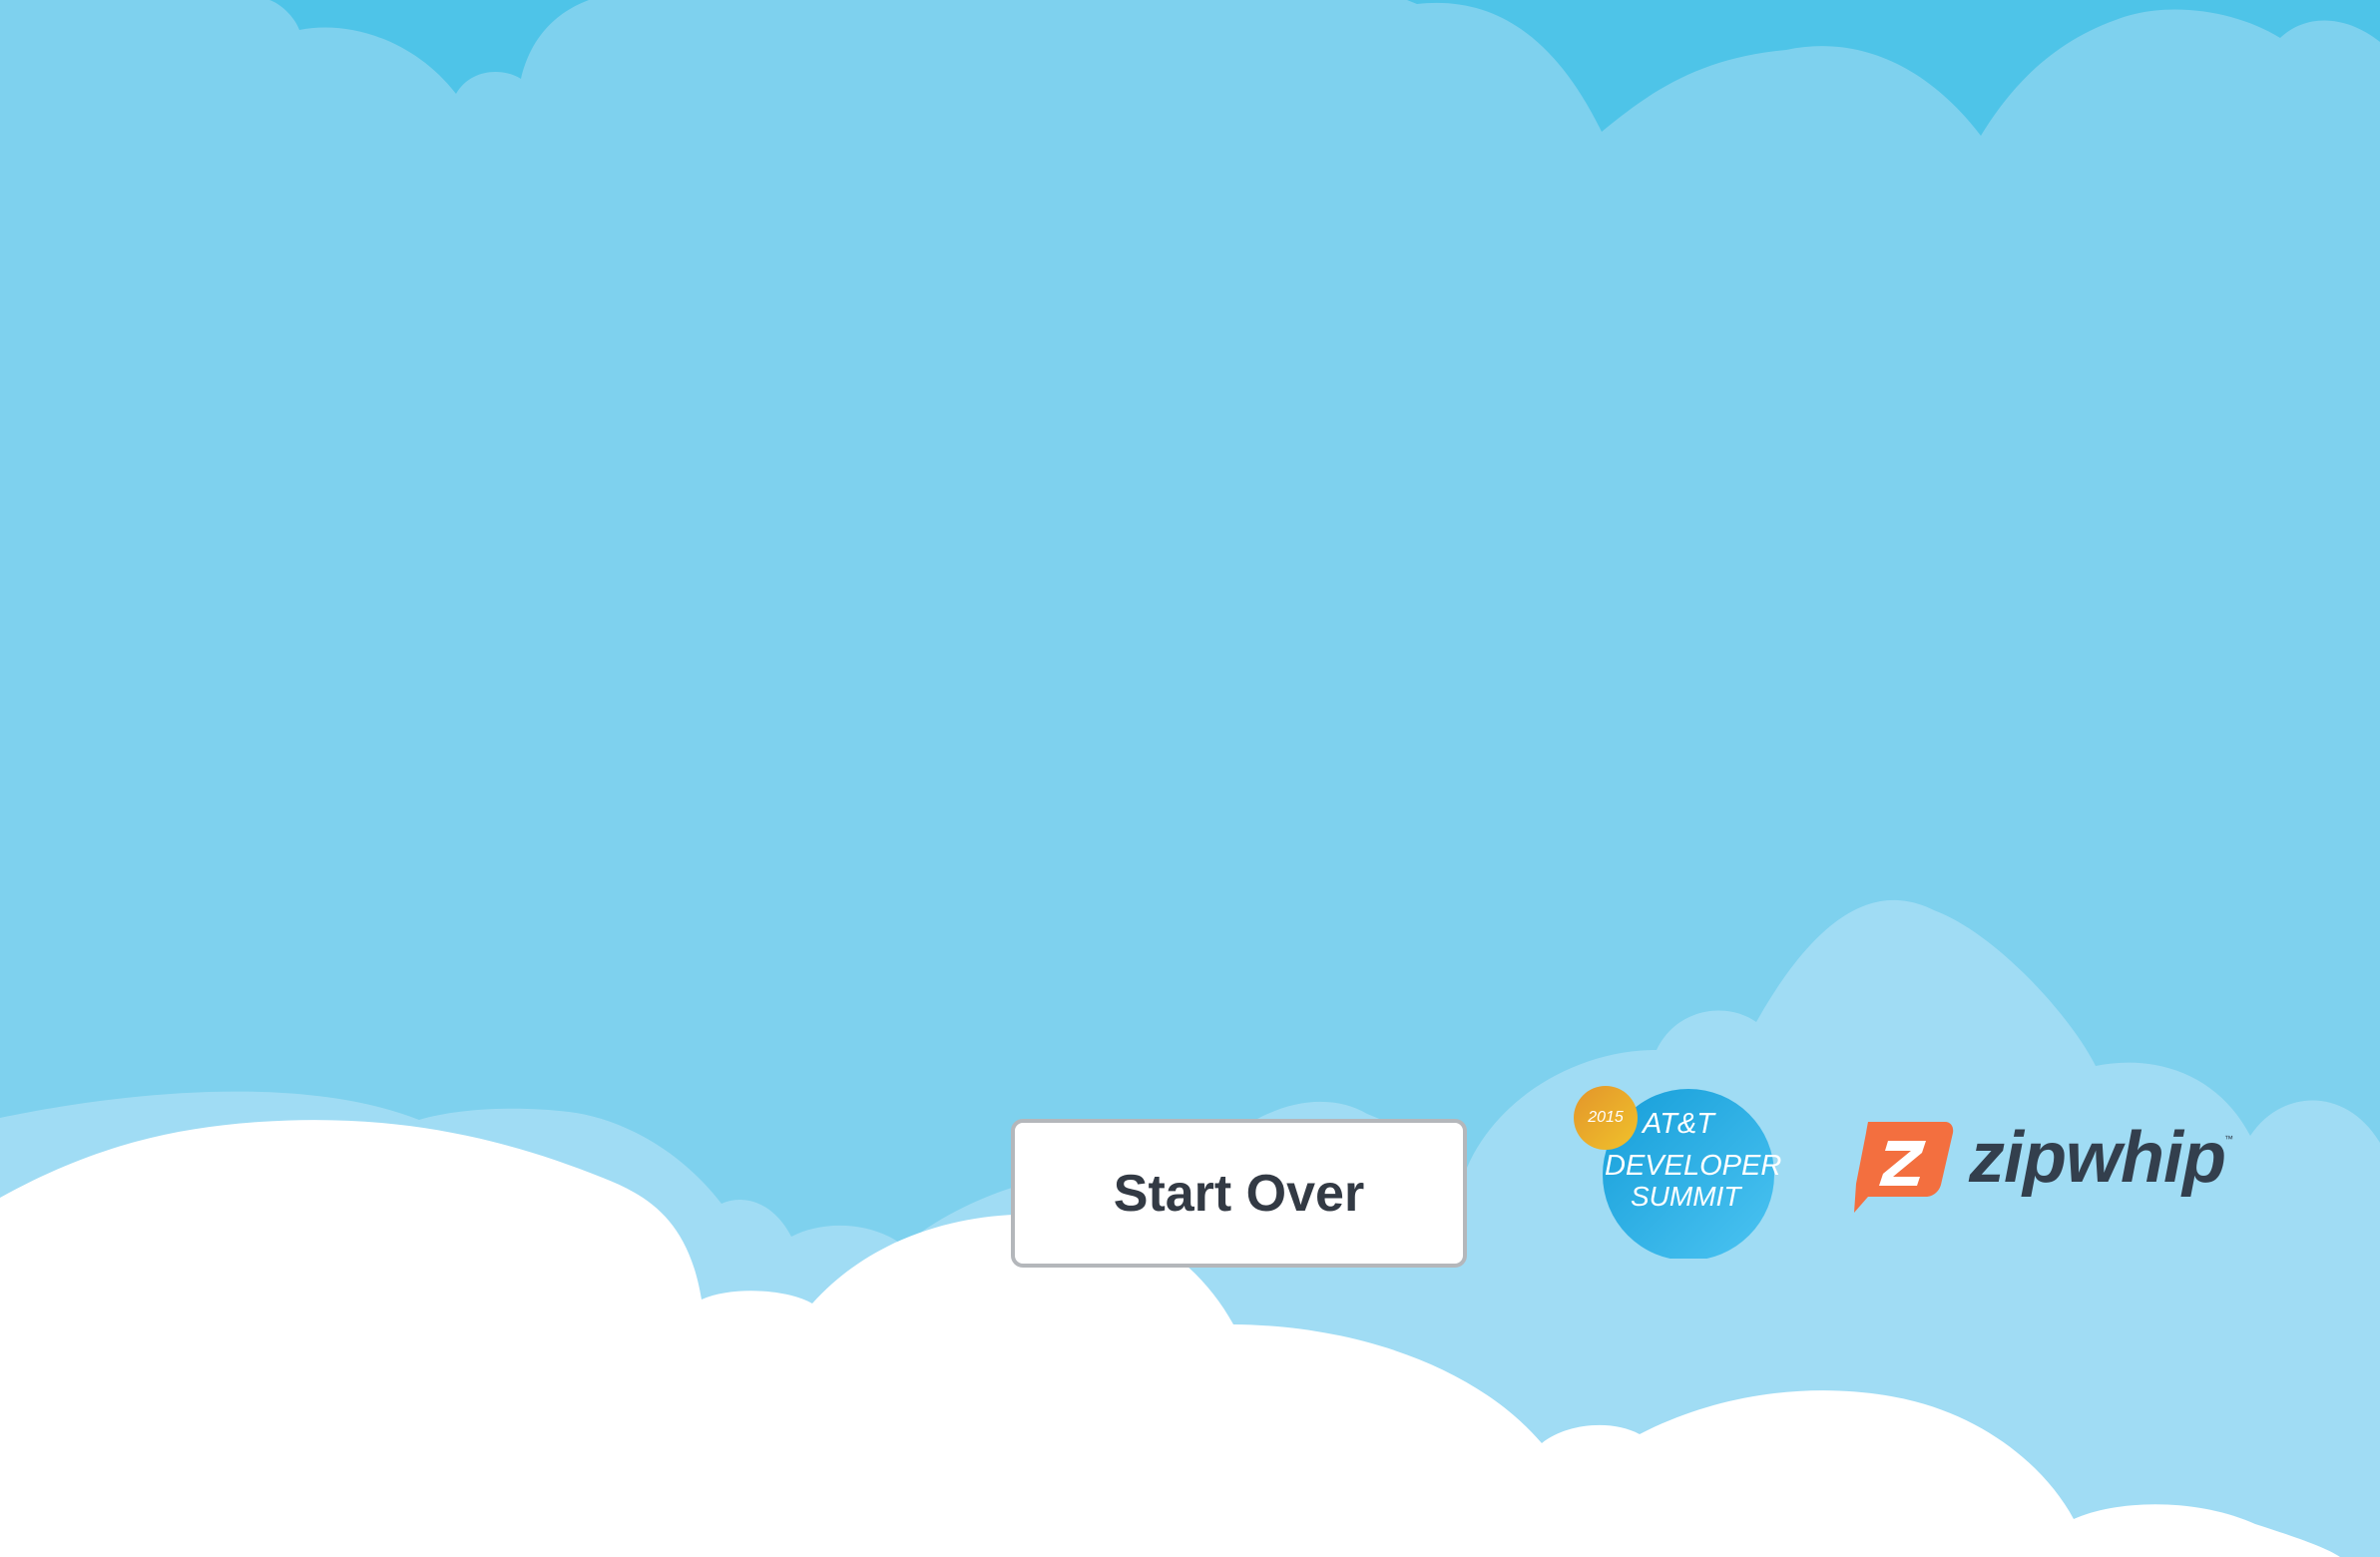  Describe the element at coordinates (2097, 1158) in the screenshot. I see `zipwhip-wordmark: zipwhip` at that location.